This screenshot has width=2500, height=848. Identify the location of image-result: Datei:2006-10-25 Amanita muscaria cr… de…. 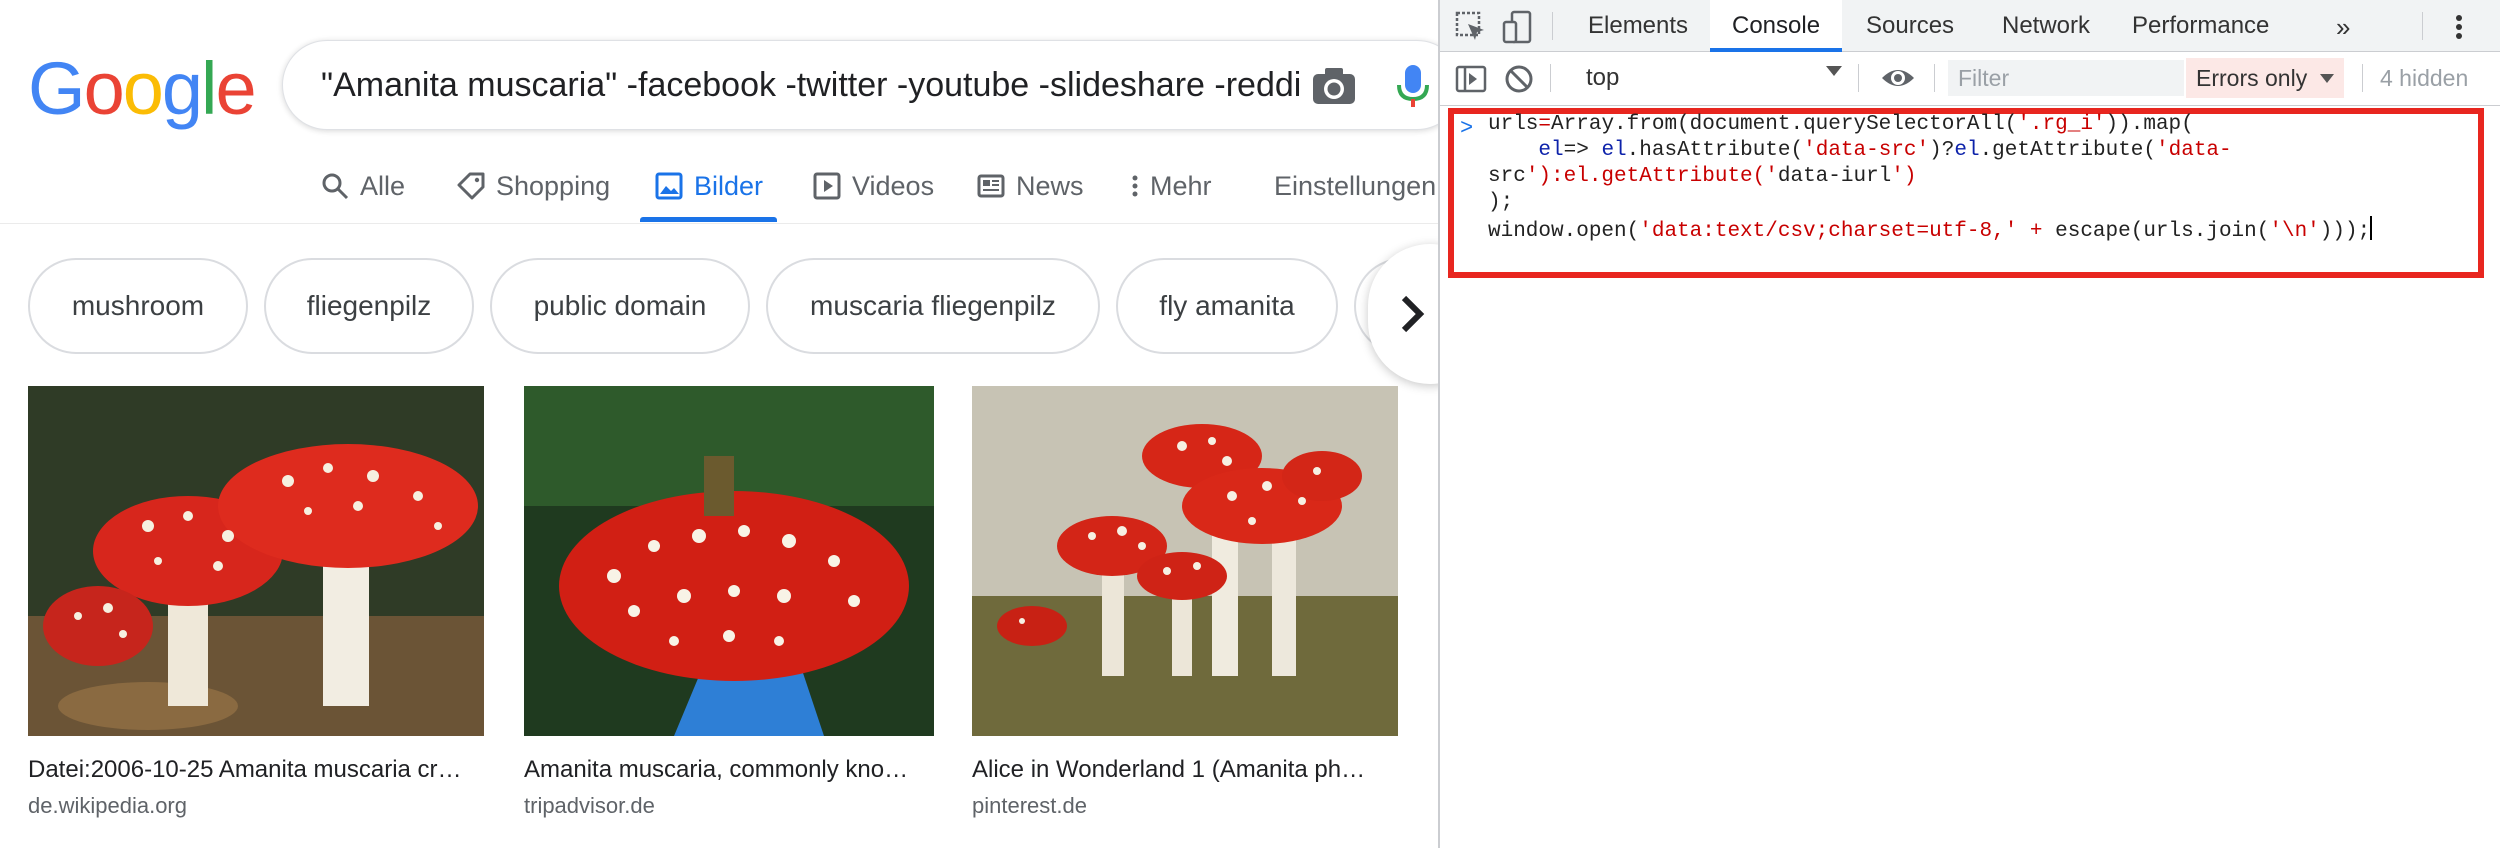
(256, 603).